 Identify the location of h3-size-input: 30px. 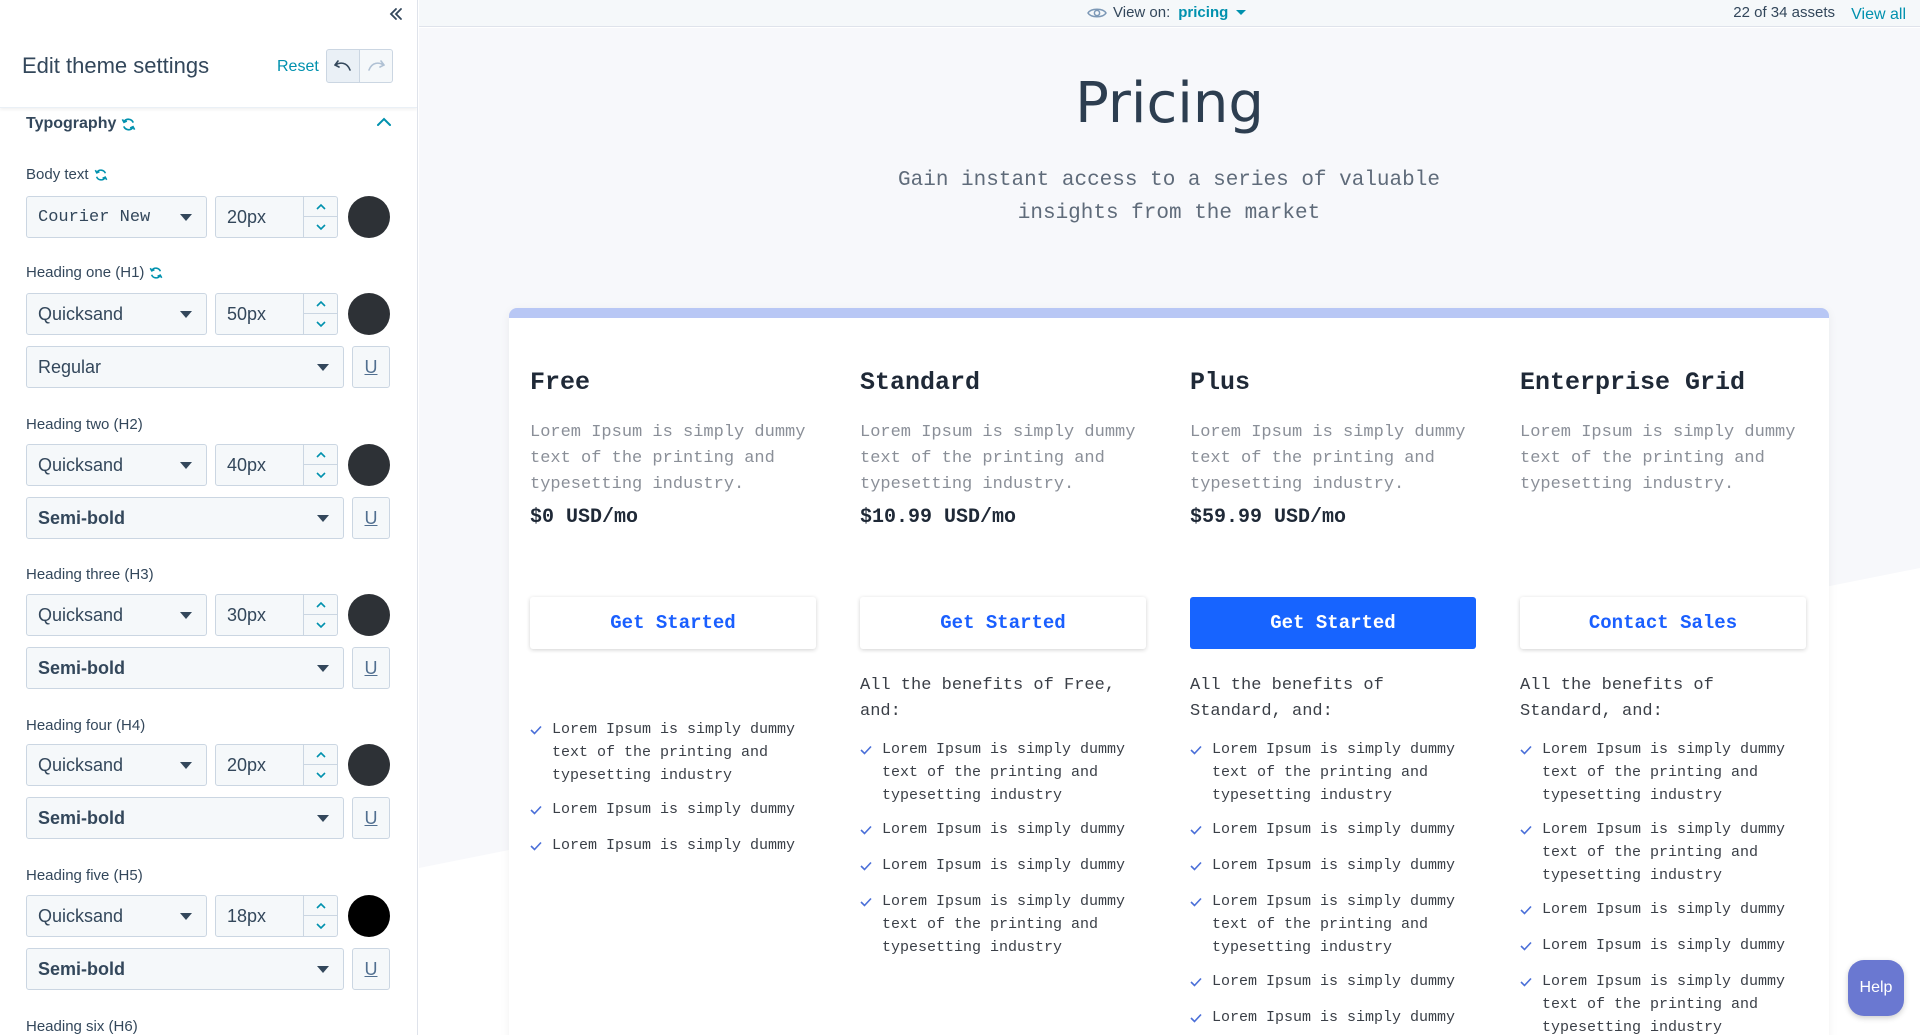
(276, 615).